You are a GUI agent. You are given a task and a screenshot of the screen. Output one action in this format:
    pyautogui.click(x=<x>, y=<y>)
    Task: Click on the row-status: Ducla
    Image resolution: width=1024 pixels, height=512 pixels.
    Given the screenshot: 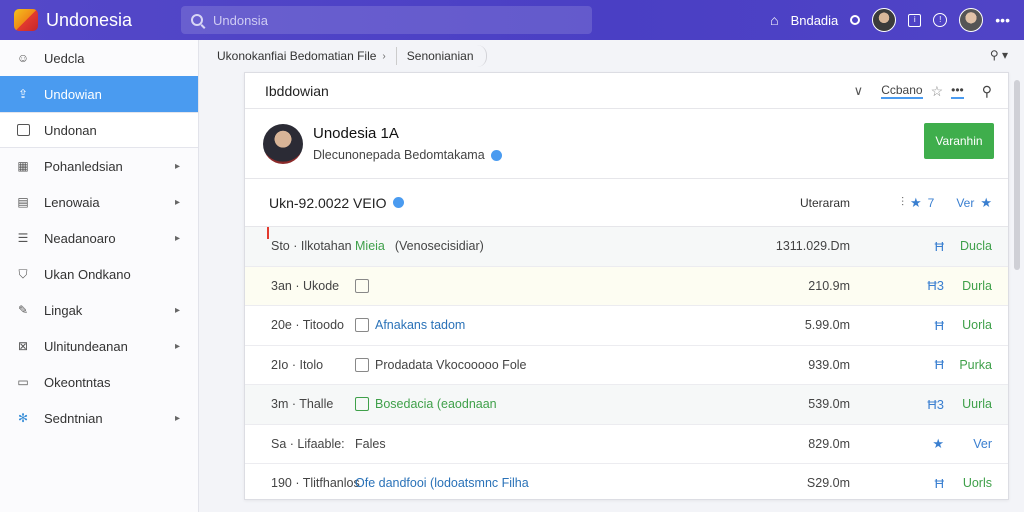 What is the action you would take?
    pyautogui.click(x=976, y=246)
    